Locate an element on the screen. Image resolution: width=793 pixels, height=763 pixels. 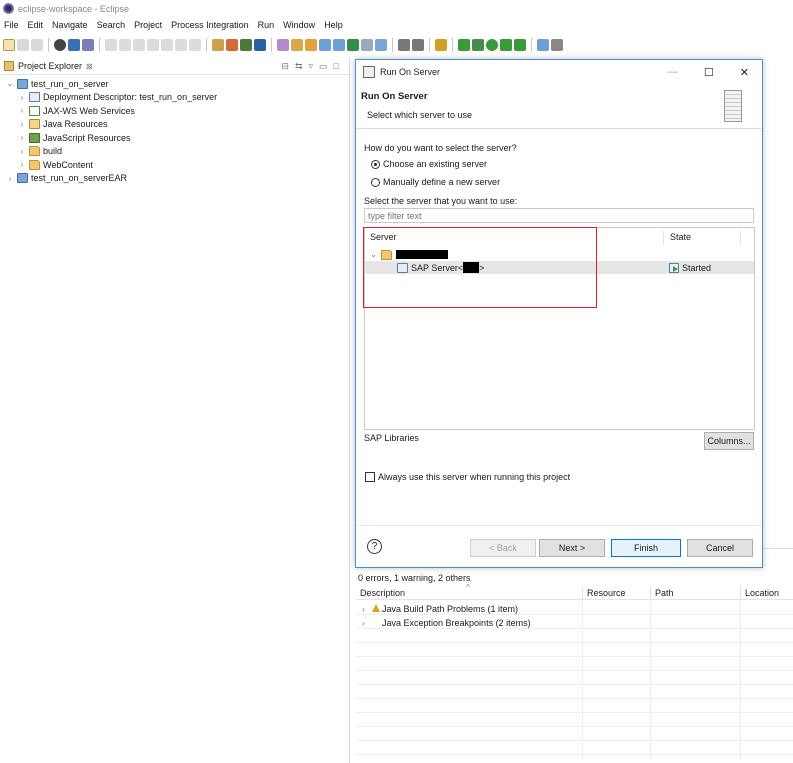
minimize-icon: ▭ is located at coordinates (323, 66).